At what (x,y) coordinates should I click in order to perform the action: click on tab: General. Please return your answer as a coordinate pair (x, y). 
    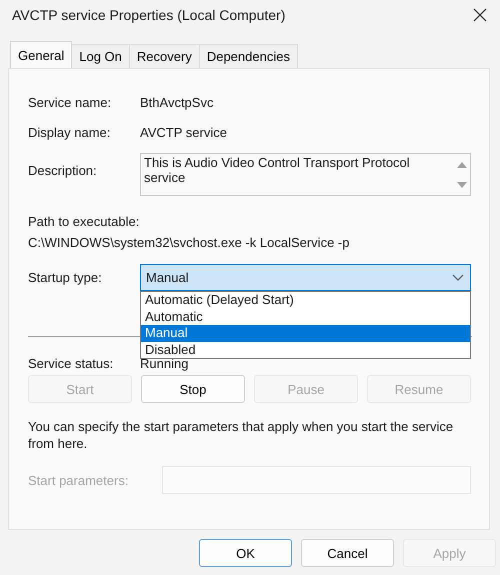
    Looking at the image, I should click on (41, 54).